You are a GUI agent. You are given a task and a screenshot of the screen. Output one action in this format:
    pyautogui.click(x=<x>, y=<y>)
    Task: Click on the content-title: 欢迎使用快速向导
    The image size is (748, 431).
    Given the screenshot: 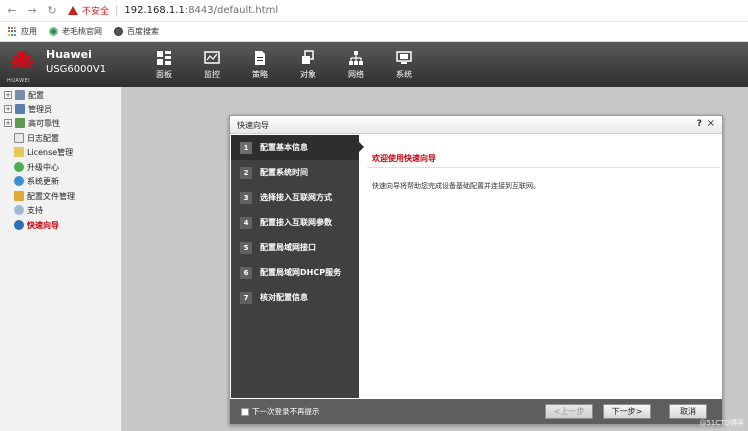 What is the action you would take?
    pyautogui.click(x=404, y=158)
    